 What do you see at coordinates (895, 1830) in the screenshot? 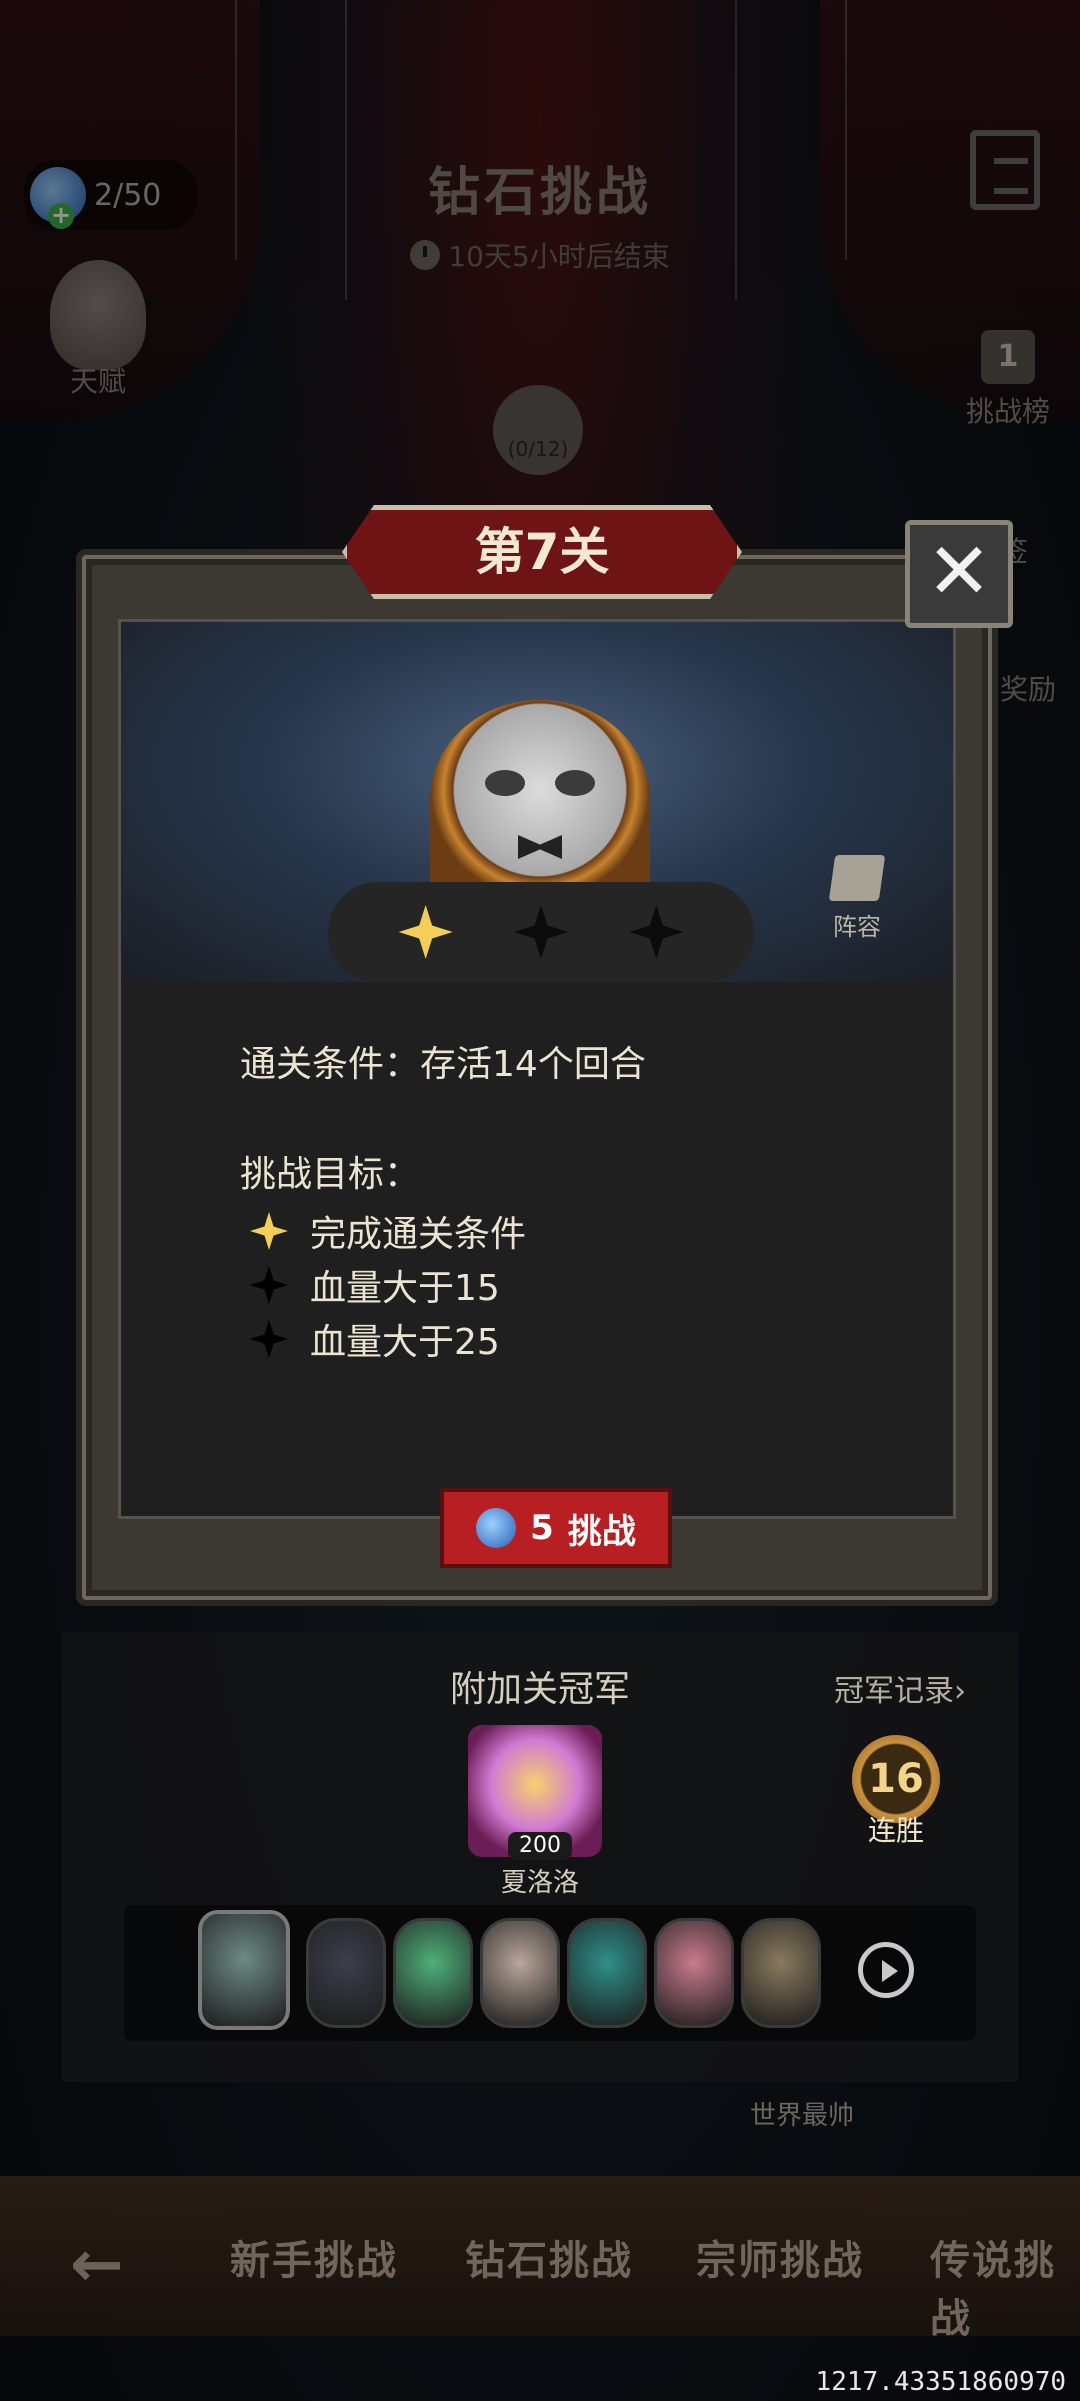
I see `streak-label: 连胜` at bounding box center [895, 1830].